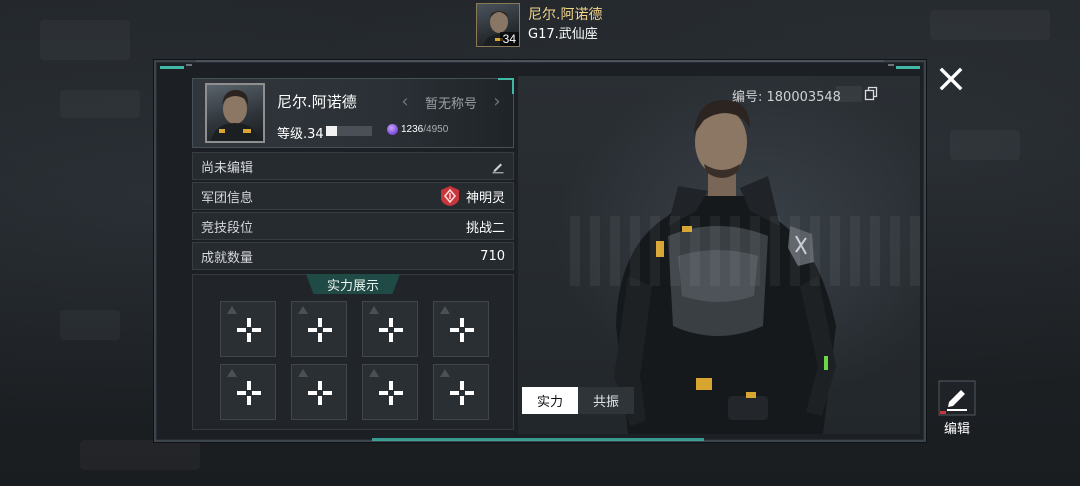 The image size is (1080, 486). What do you see at coordinates (227, 198) in the screenshot?
I see `legion-label: 军团信息` at bounding box center [227, 198].